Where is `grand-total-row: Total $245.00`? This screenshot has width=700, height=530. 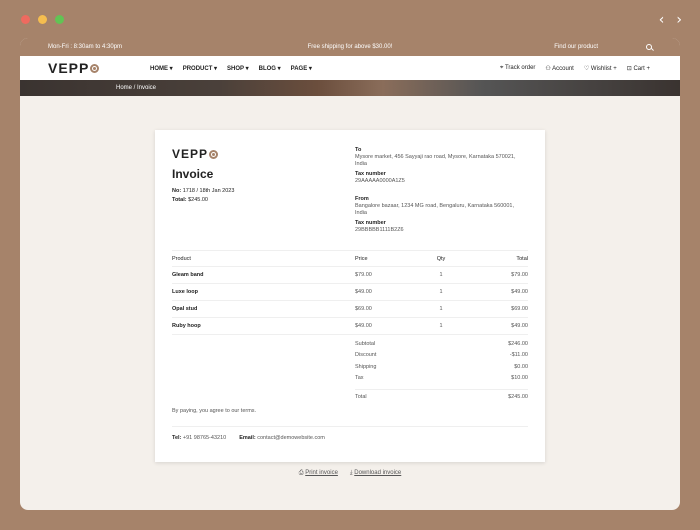 grand-total-row: Total $245.00 is located at coordinates (441, 396).